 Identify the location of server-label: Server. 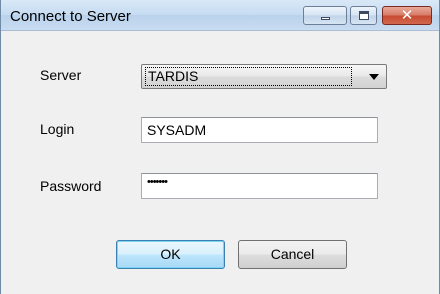
(61, 75).